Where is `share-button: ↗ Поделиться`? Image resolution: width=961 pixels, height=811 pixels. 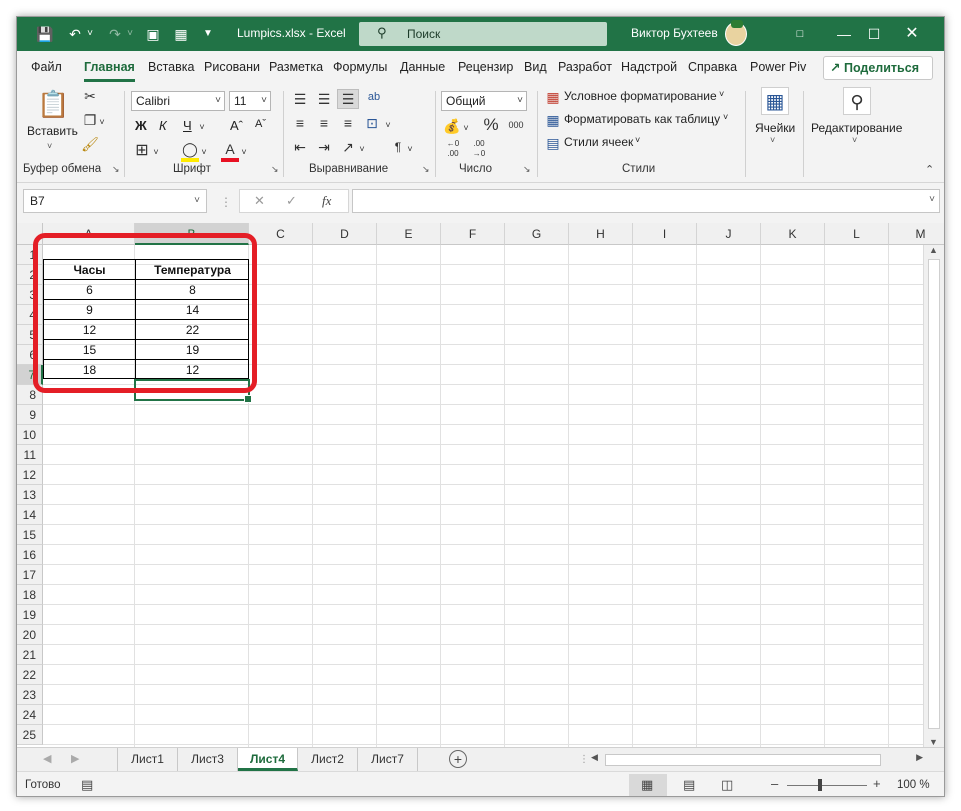 share-button: ↗ Поделиться is located at coordinates (878, 68).